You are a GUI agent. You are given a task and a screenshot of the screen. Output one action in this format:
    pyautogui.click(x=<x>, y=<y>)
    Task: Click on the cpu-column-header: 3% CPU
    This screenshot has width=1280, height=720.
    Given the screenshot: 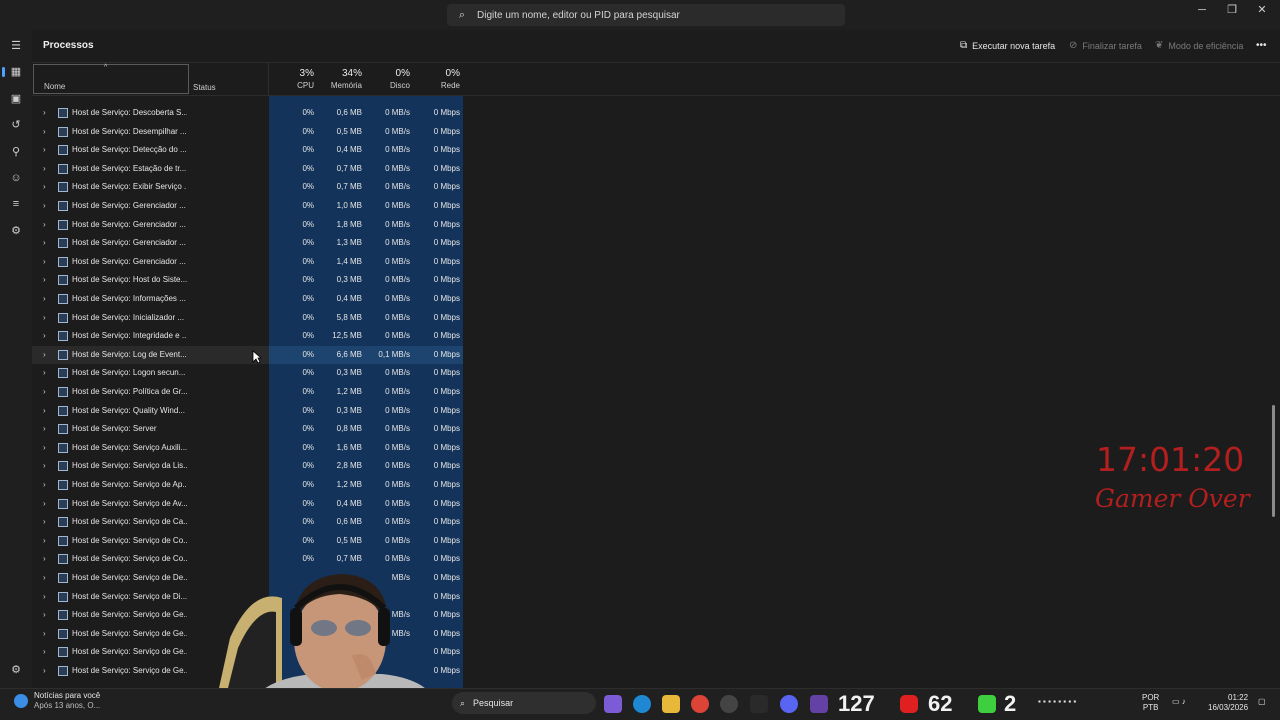 What is the action you would take?
    pyautogui.click(x=293, y=79)
    